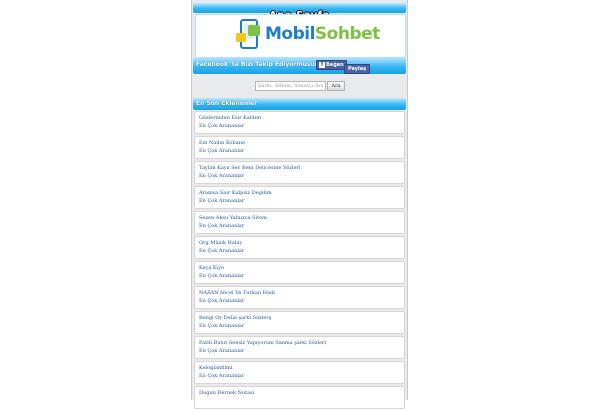 Image resolution: width=600 pixels, height=411 pixels. What do you see at coordinates (227, 103) in the screenshot?
I see `section-title: En Son Eklenenler` at bounding box center [227, 103].